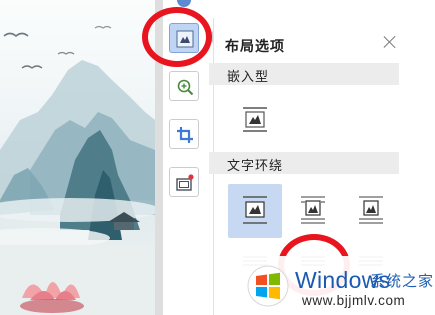 The width and height of the screenshot is (435, 315). What do you see at coordinates (255, 47) in the screenshot?
I see `panel-title: 布局选项` at bounding box center [255, 47].